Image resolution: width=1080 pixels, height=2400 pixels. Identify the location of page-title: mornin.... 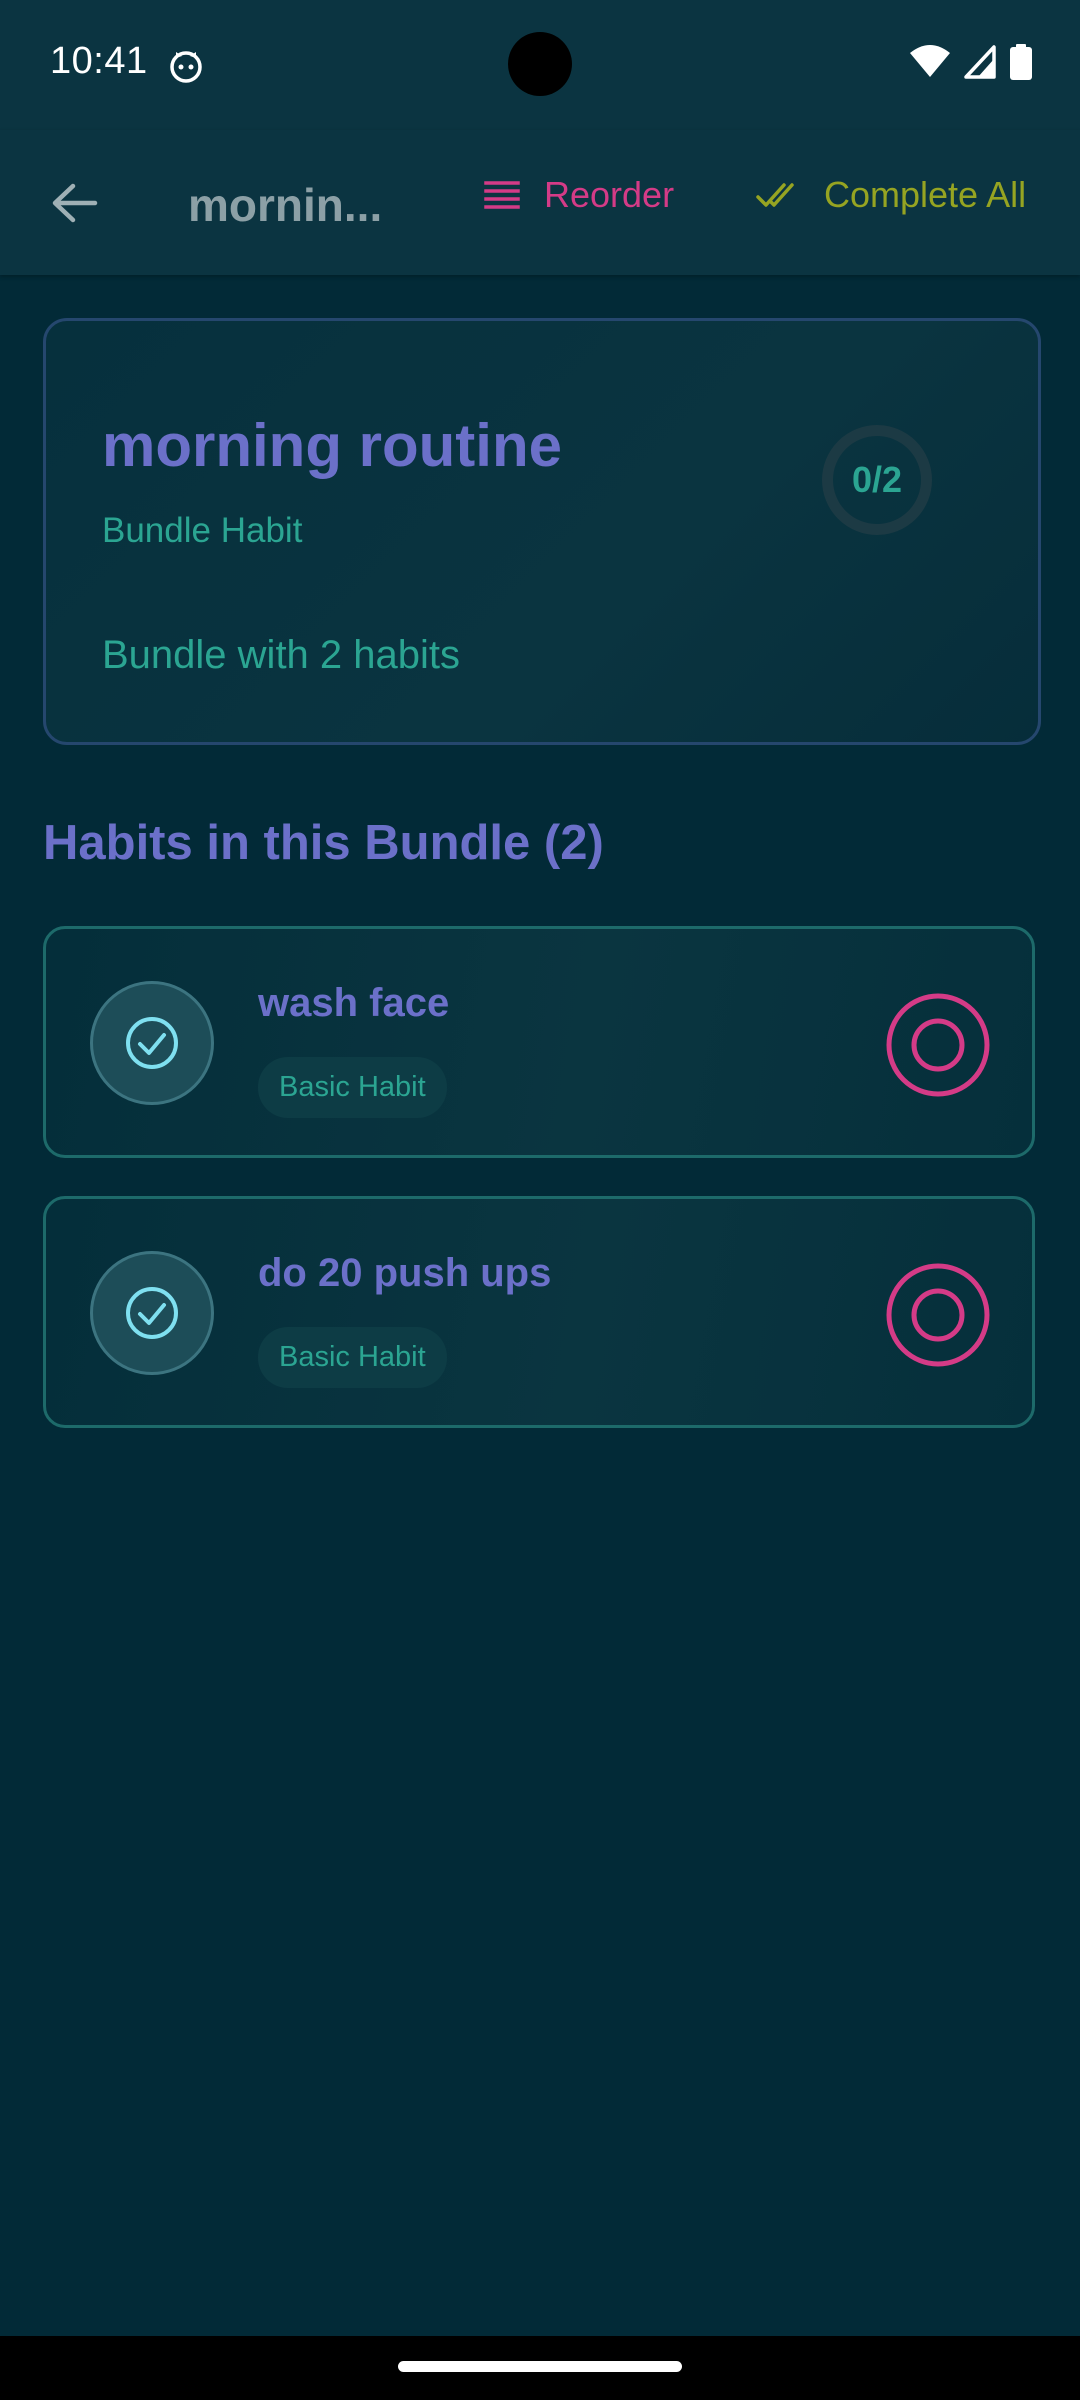
(285, 205).